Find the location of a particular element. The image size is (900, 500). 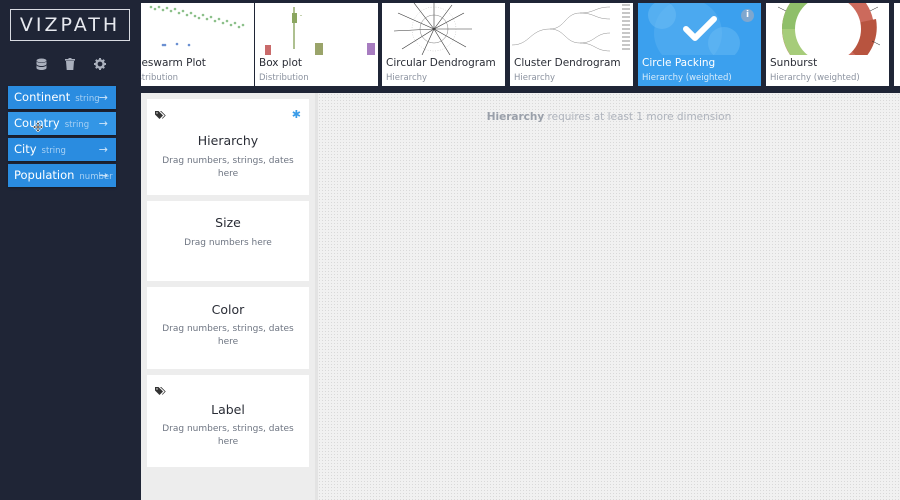

dimension-population: Population number → is located at coordinates (62, 175).